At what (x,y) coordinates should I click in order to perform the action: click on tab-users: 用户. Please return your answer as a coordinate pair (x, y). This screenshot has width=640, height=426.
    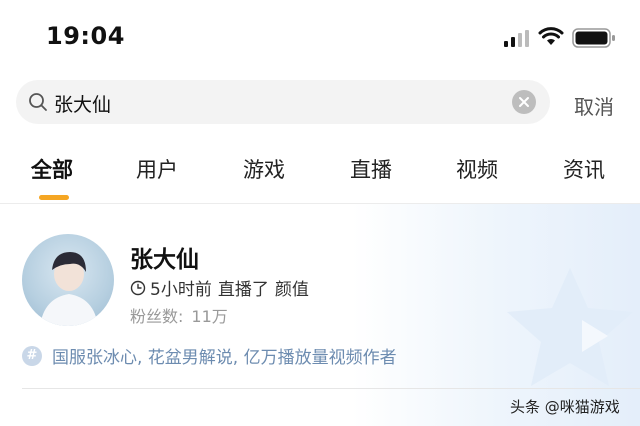
    Looking at the image, I should click on (157, 169).